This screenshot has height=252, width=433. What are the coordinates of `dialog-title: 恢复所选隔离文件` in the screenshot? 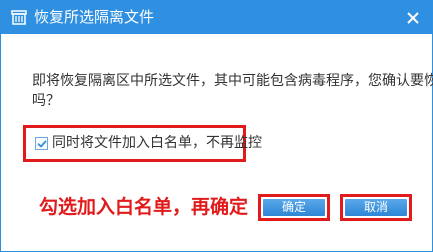 It's located at (94, 17).